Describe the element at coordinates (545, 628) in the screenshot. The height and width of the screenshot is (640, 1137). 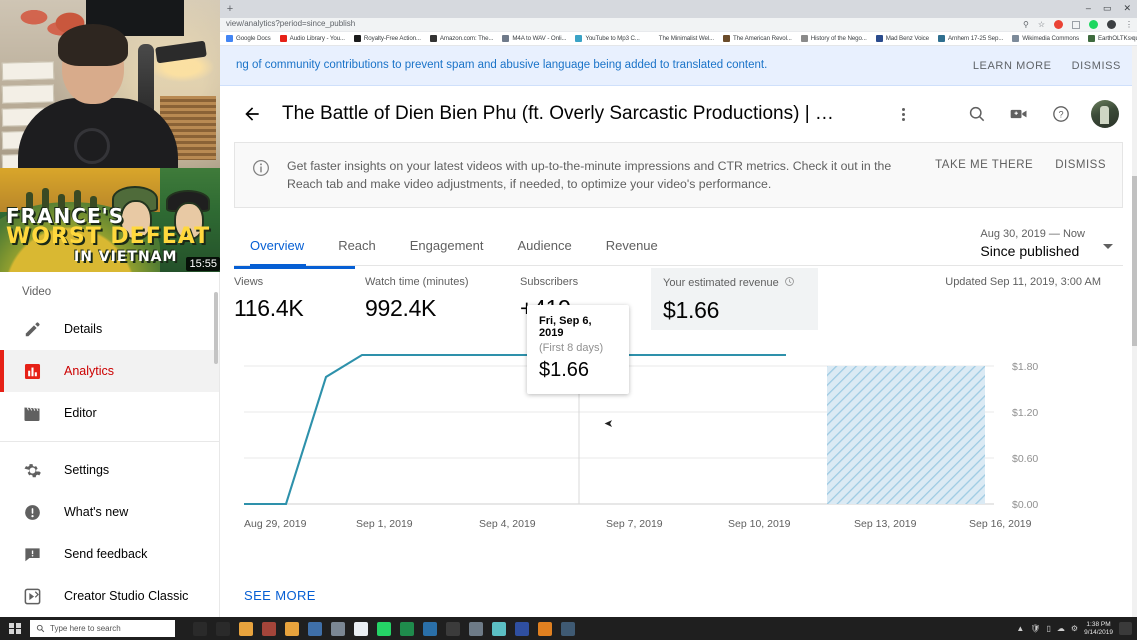
I see `app-icon-orange` at that location.